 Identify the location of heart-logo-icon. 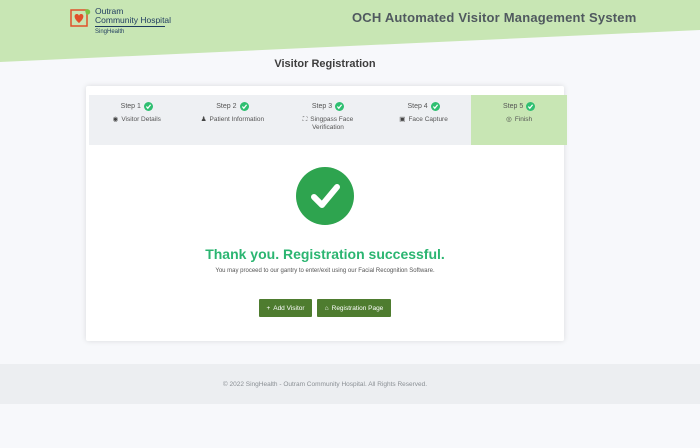
(81, 18).